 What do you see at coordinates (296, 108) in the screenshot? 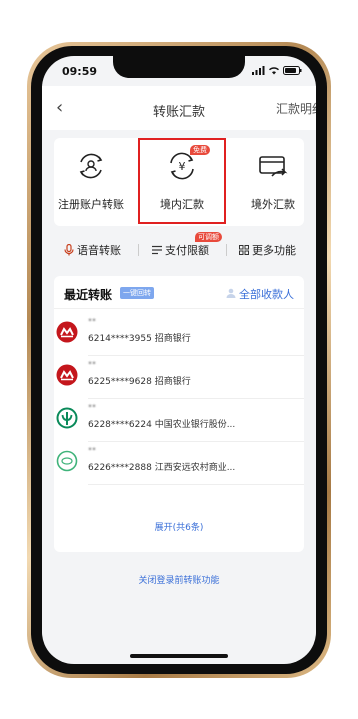
I see `remittance-detail-link: 汇款明细` at bounding box center [296, 108].